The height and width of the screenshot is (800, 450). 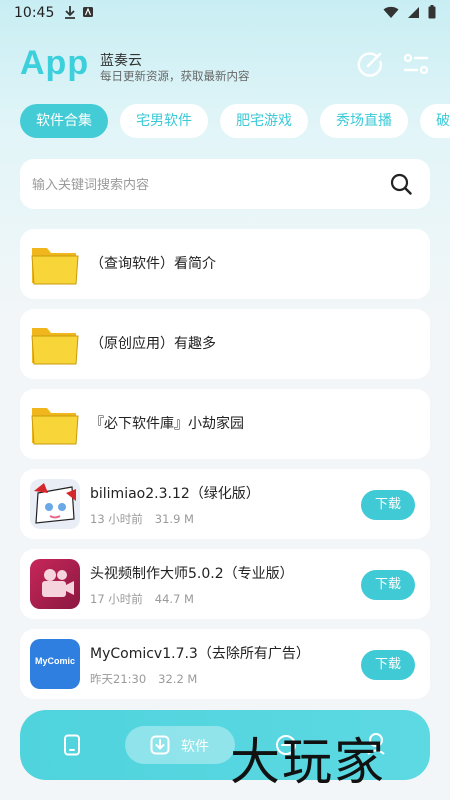 I want to click on search-icon, so click(x=401, y=184).